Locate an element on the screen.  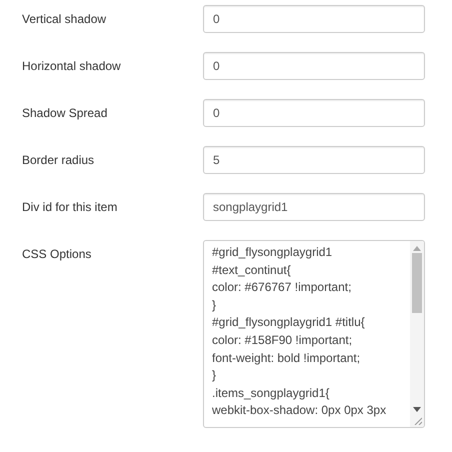
field-label: CSS Options is located at coordinates (57, 254).